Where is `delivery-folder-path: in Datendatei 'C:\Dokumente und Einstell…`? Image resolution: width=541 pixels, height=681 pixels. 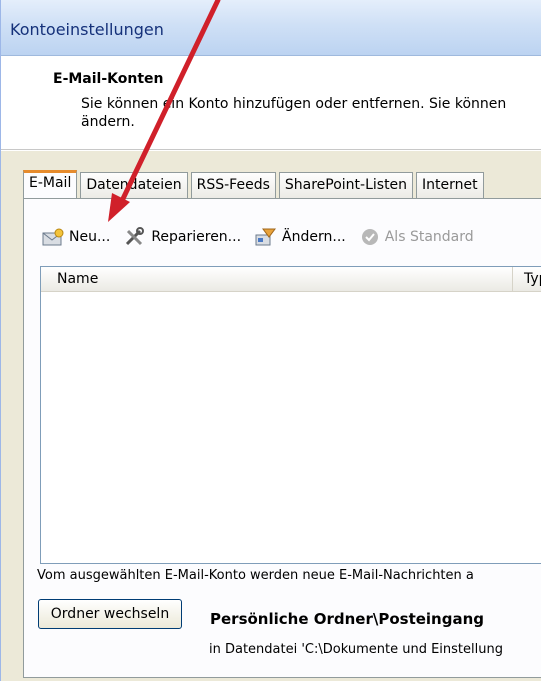 delivery-folder-path: in Datendatei 'C:\Dokumente und Einstell… is located at coordinates (356, 649).